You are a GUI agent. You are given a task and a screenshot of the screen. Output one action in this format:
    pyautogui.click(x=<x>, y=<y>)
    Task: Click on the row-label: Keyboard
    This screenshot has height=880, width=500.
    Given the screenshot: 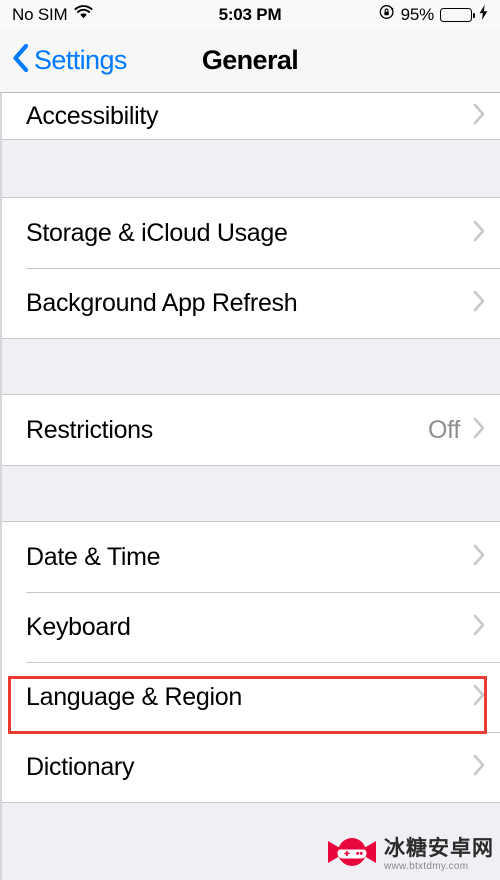 What is the action you would take?
    pyautogui.click(x=78, y=626)
    